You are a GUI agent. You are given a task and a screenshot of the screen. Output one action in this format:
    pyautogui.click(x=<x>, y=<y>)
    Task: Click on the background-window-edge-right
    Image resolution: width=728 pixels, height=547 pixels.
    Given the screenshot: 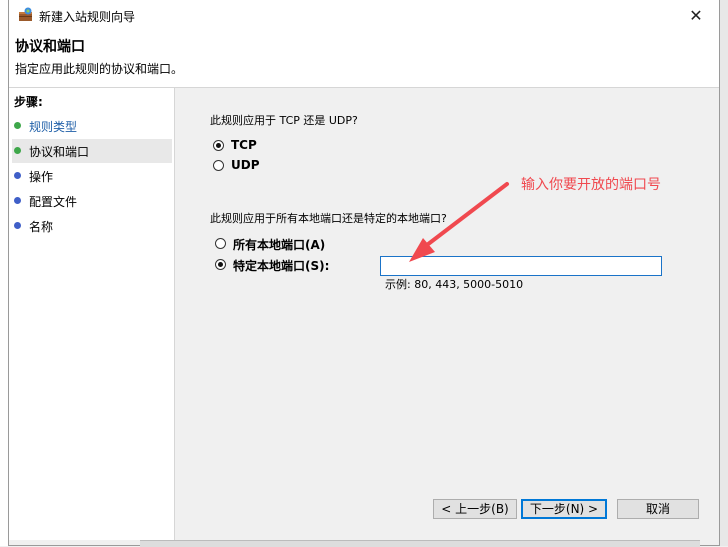 What is the action you would take?
    pyautogui.click(x=724, y=273)
    